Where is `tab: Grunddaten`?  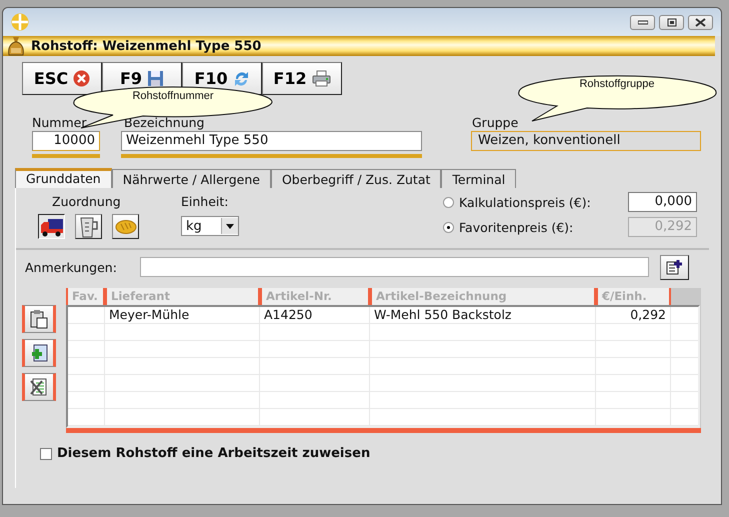 tab: Grunddaten is located at coordinates (63, 178).